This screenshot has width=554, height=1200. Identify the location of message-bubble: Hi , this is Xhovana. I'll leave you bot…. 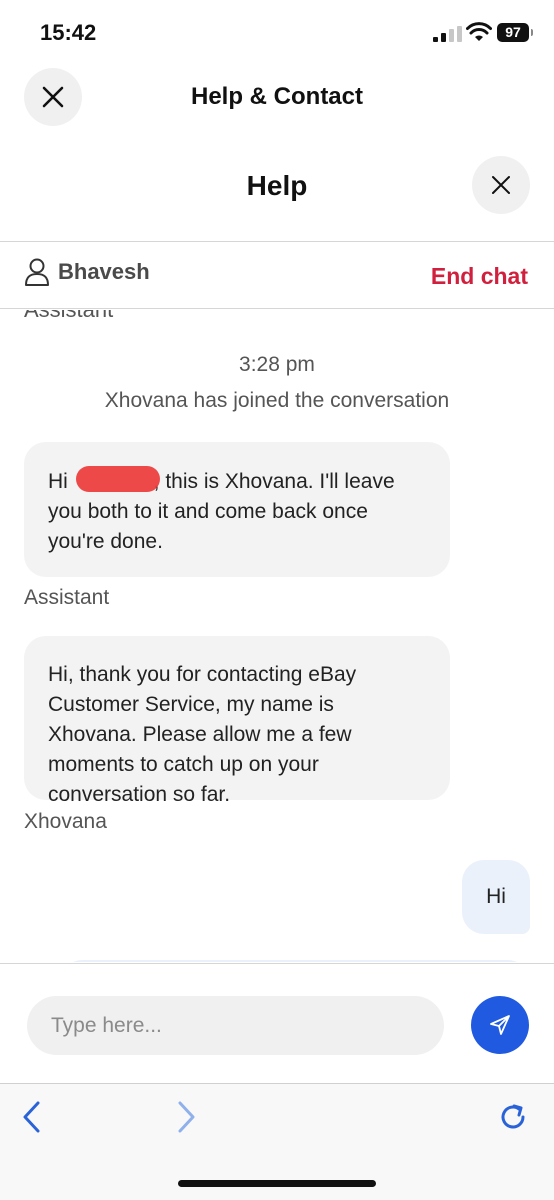
(237, 509).